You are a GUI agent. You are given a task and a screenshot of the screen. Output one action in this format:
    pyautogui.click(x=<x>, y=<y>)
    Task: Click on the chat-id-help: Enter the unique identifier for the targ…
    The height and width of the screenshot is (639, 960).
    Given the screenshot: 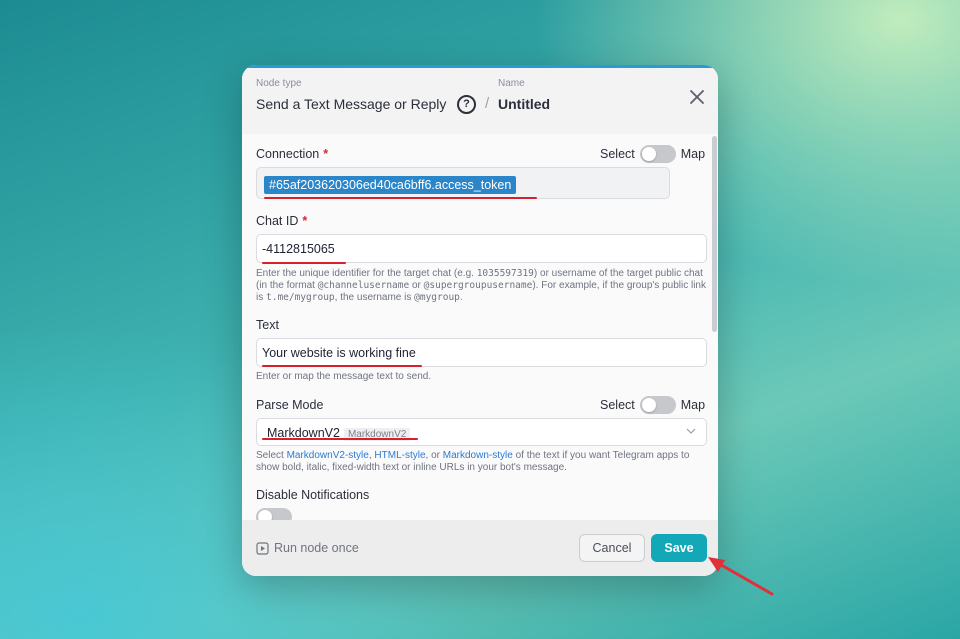 What is the action you would take?
    pyautogui.click(x=482, y=286)
    